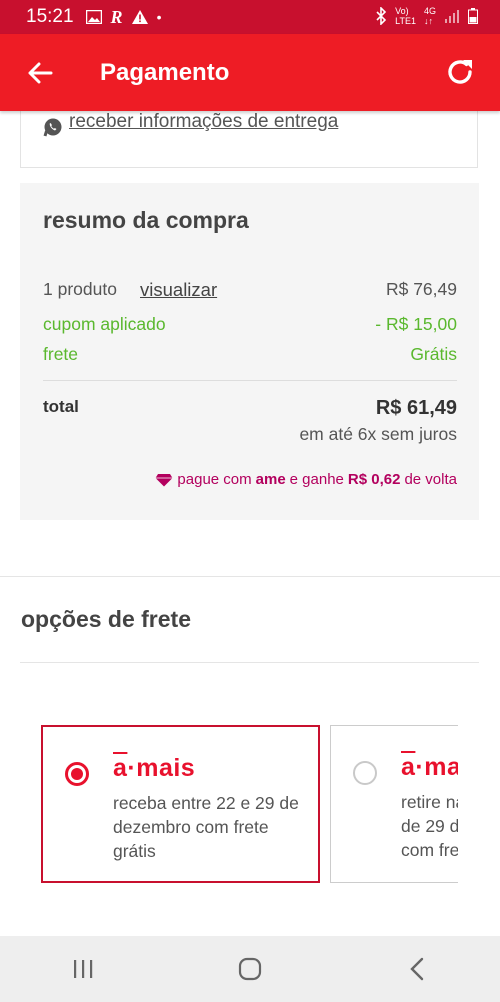 Image resolution: width=500 pixels, height=1002 pixels. I want to click on network-type: 4G ↓↑, so click(430, 16).